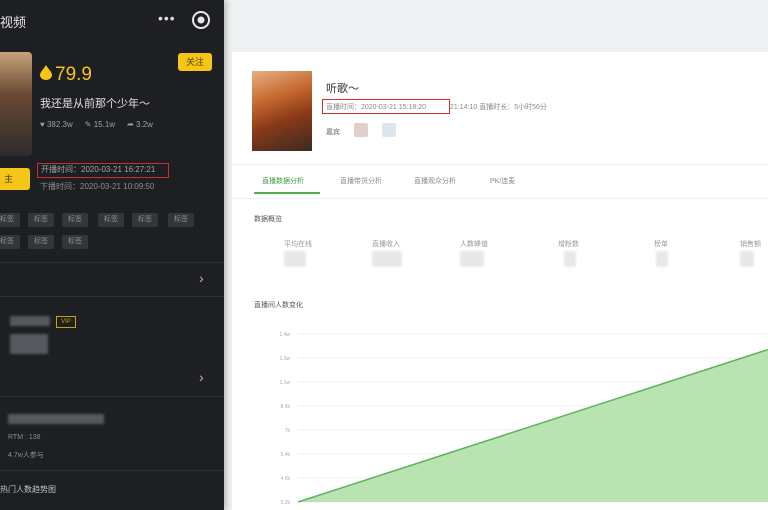  Describe the element at coordinates (167, 18) in the screenshot. I see `more-options-icon: •••` at that location.